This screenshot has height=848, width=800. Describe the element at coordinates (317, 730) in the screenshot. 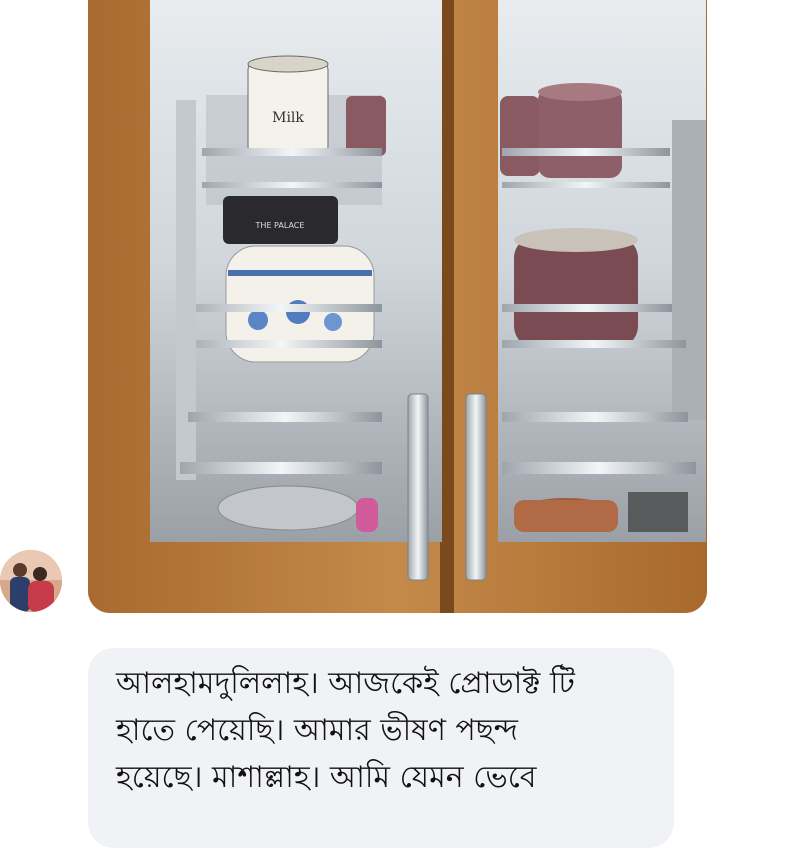

I see `message-line: হাতে পেয়েছি। আমার ভীষণ পছন্দ` at that location.